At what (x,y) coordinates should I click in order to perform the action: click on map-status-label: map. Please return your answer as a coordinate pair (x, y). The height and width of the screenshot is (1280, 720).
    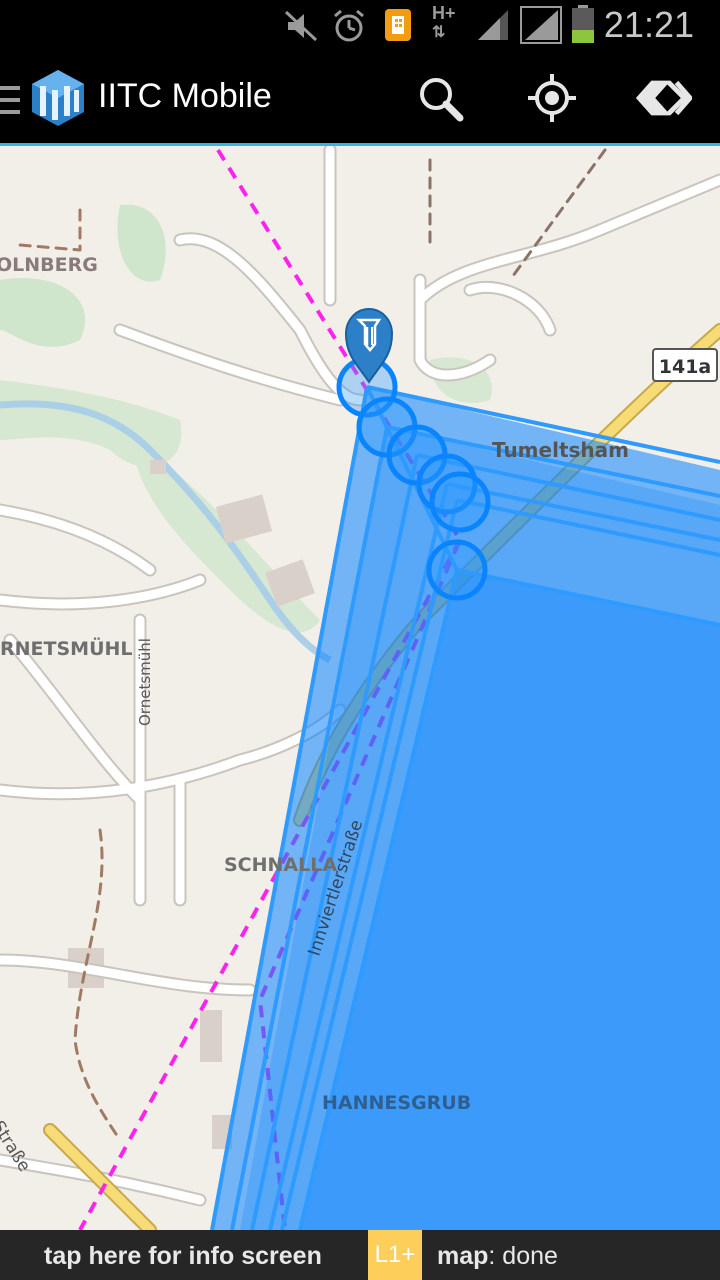
    Looking at the image, I should click on (463, 1256).